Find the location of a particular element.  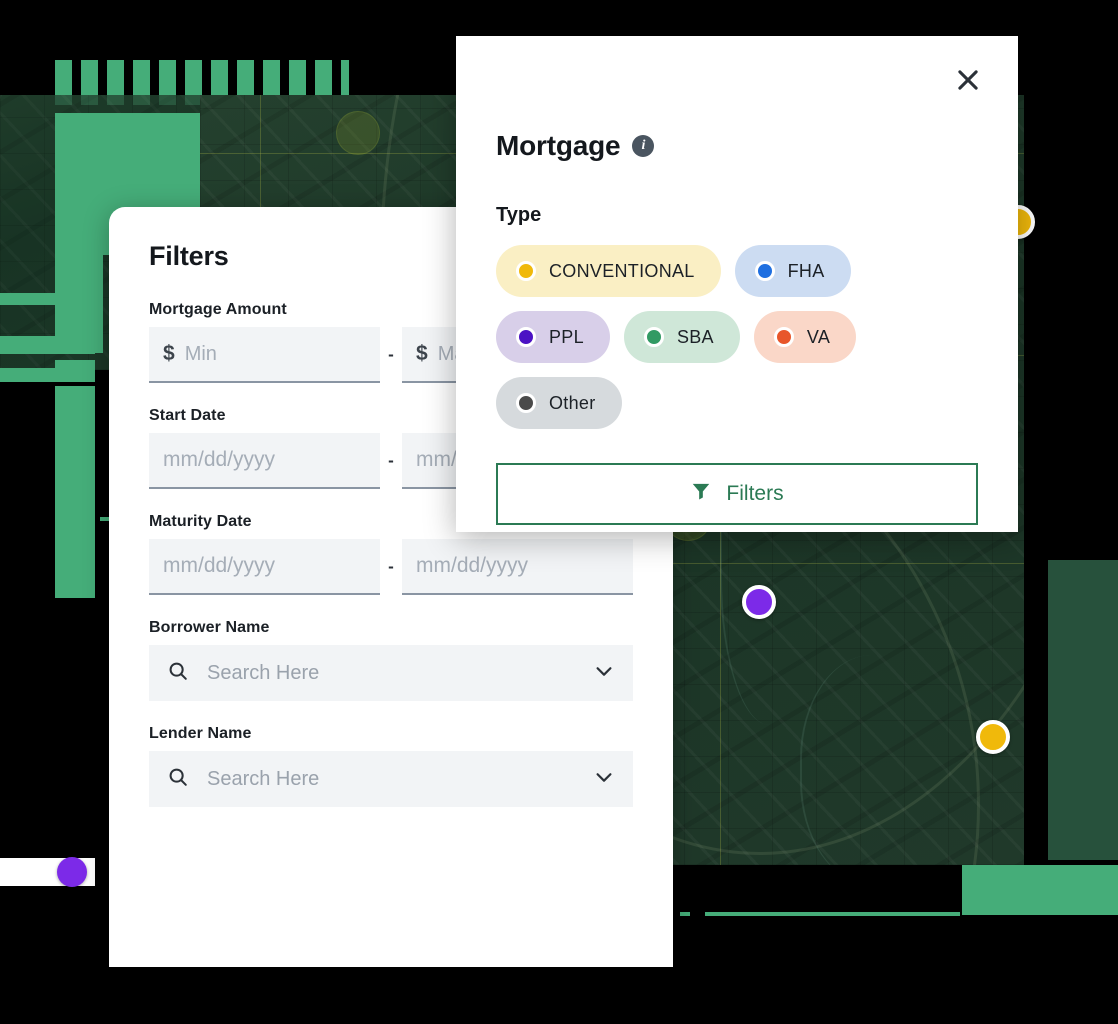

chip-other: Other is located at coordinates (559, 403).